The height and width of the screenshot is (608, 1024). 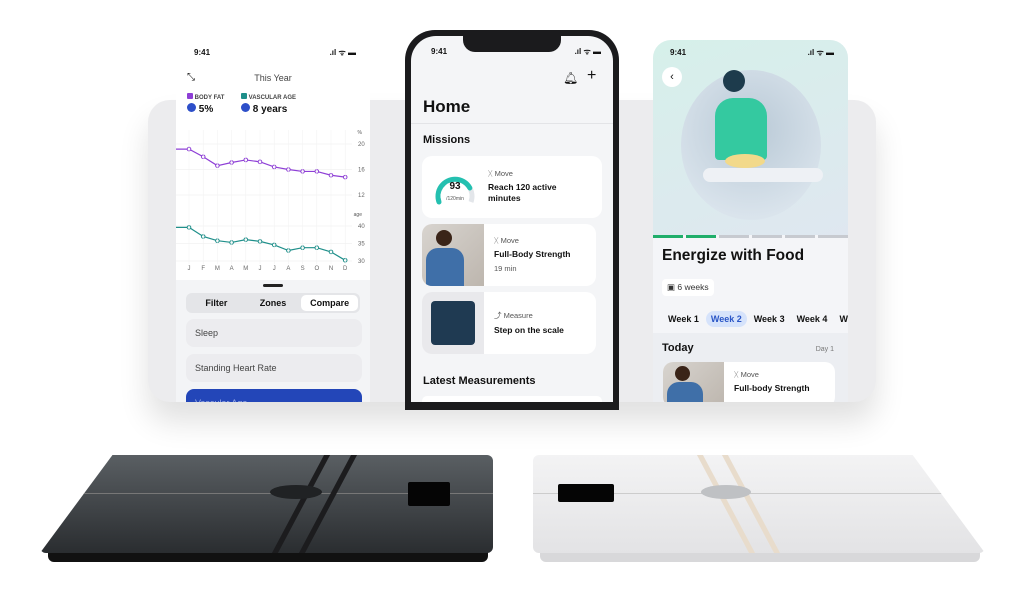 I want to click on activity-gauge: 93 /120min, so click(x=455, y=187).